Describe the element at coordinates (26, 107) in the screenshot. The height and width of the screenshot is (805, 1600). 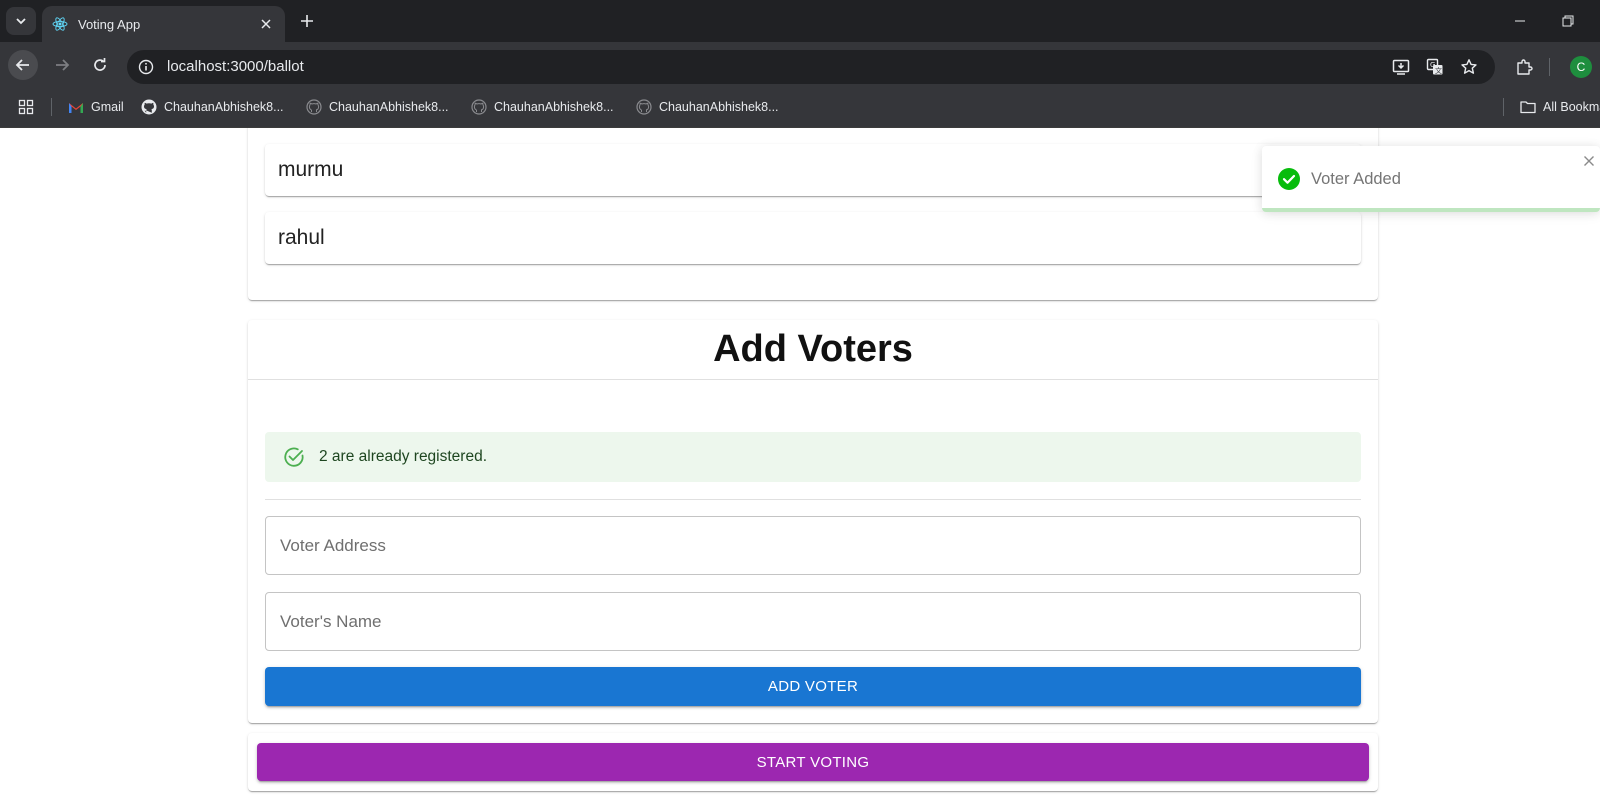
I see `apps-grid-icon` at that location.